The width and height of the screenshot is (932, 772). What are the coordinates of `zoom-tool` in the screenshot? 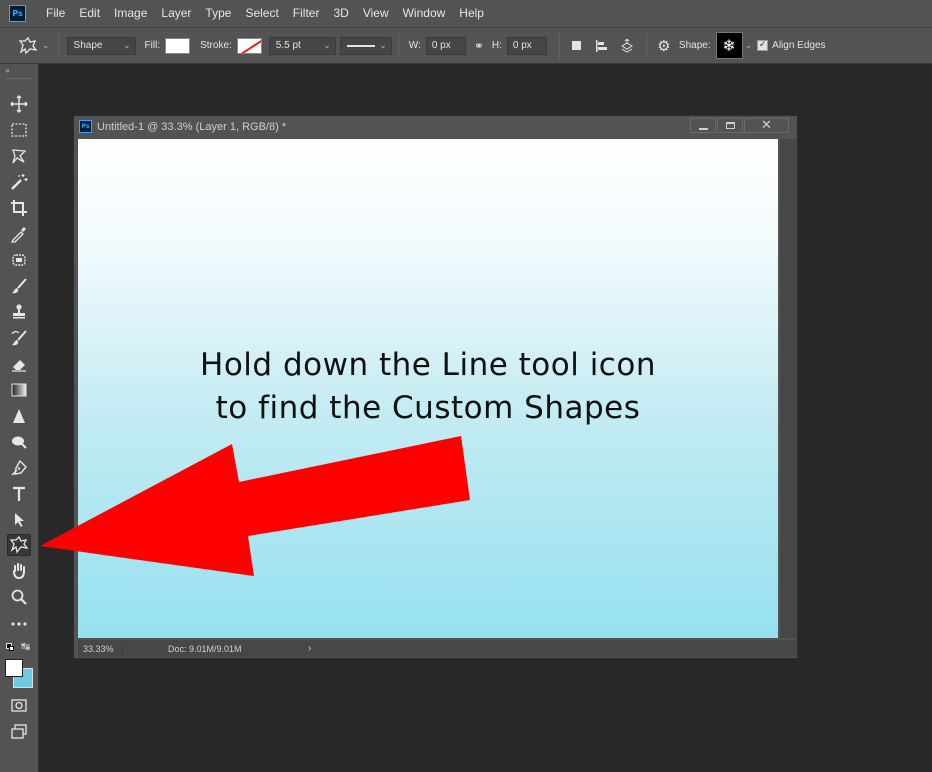 It's located at (19, 597).